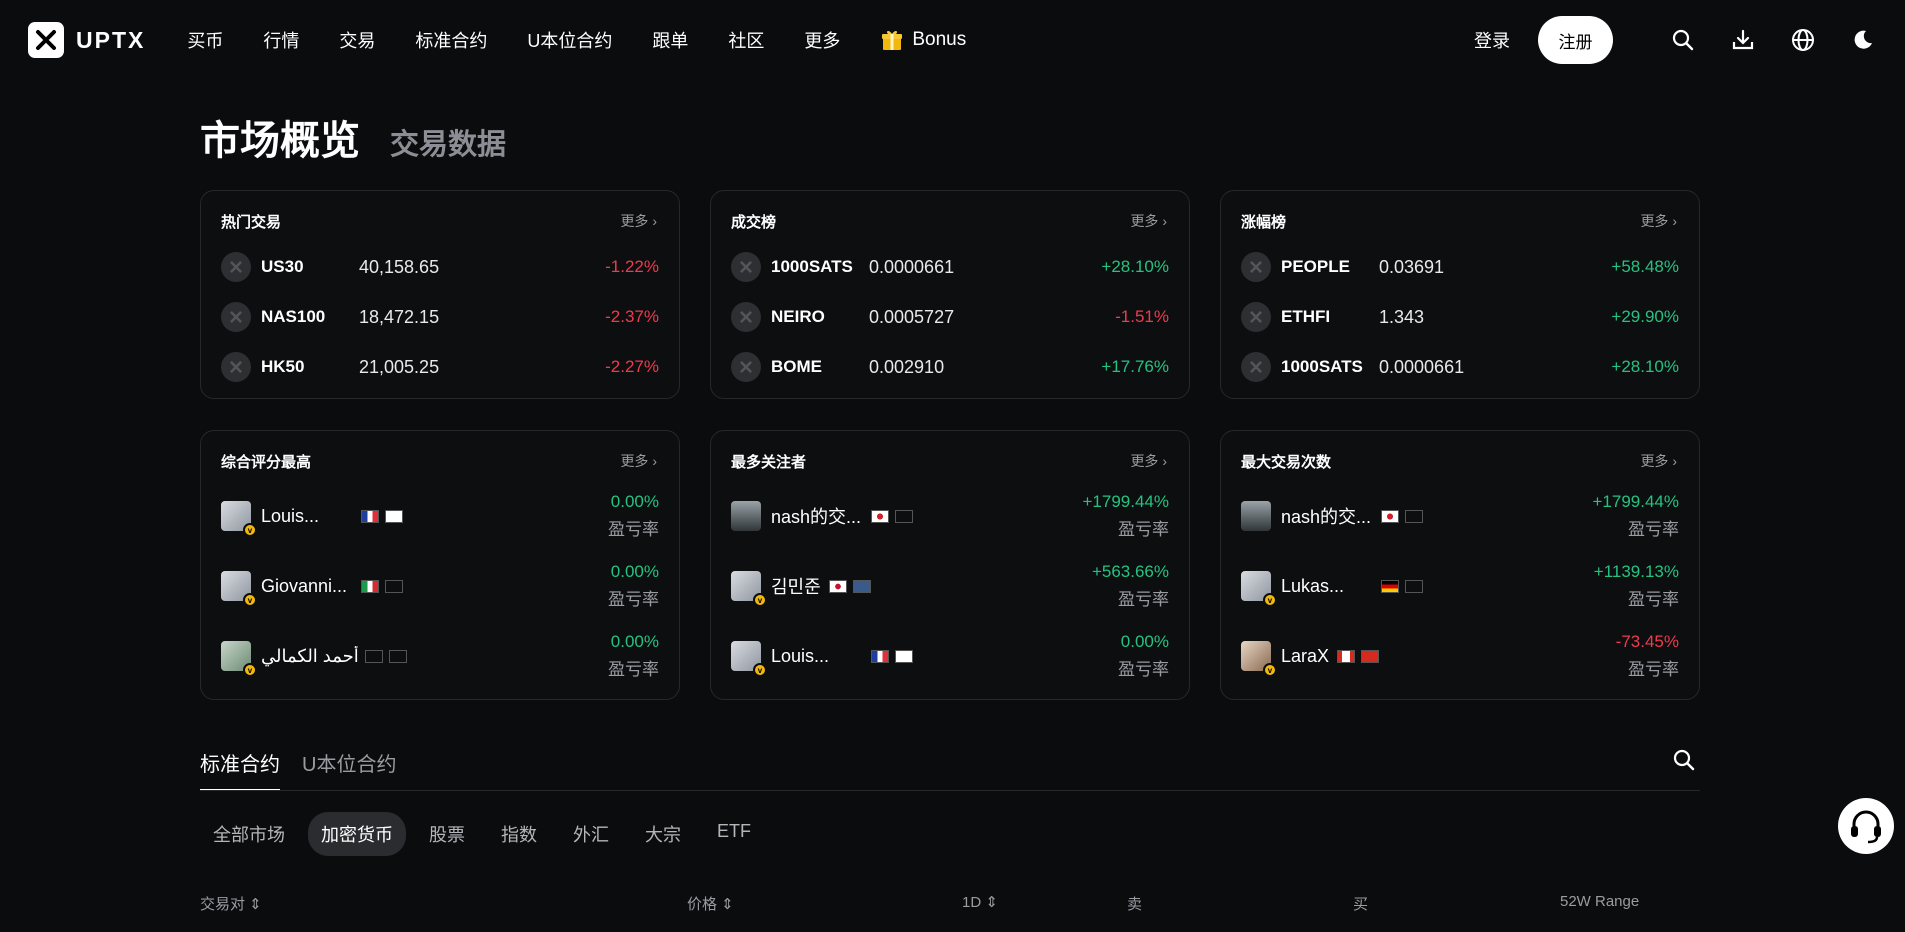 The image size is (1905, 932). What do you see at coordinates (1402, 316) in the screenshot?
I see `price: 1.343` at bounding box center [1402, 316].